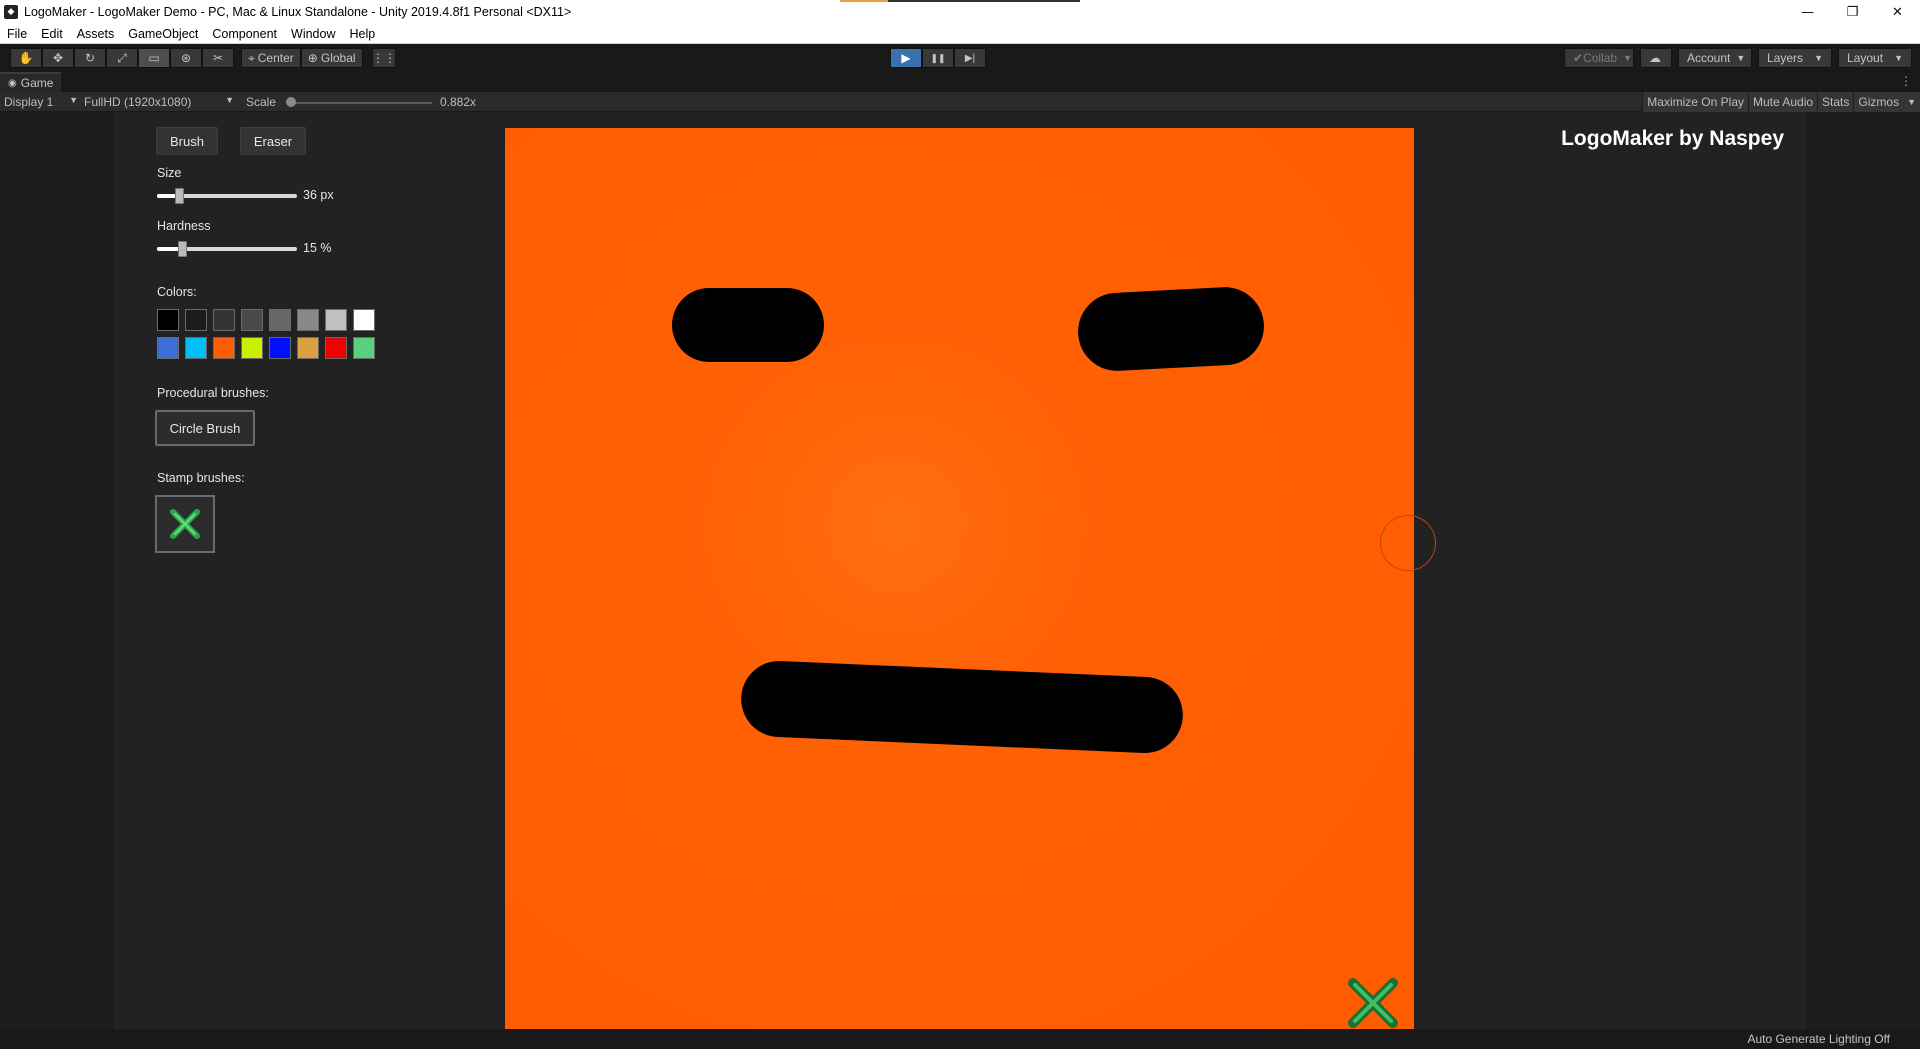 The height and width of the screenshot is (1049, 1920). I want to click on circle-brush-button: Circle Brush, so click(205, 428).